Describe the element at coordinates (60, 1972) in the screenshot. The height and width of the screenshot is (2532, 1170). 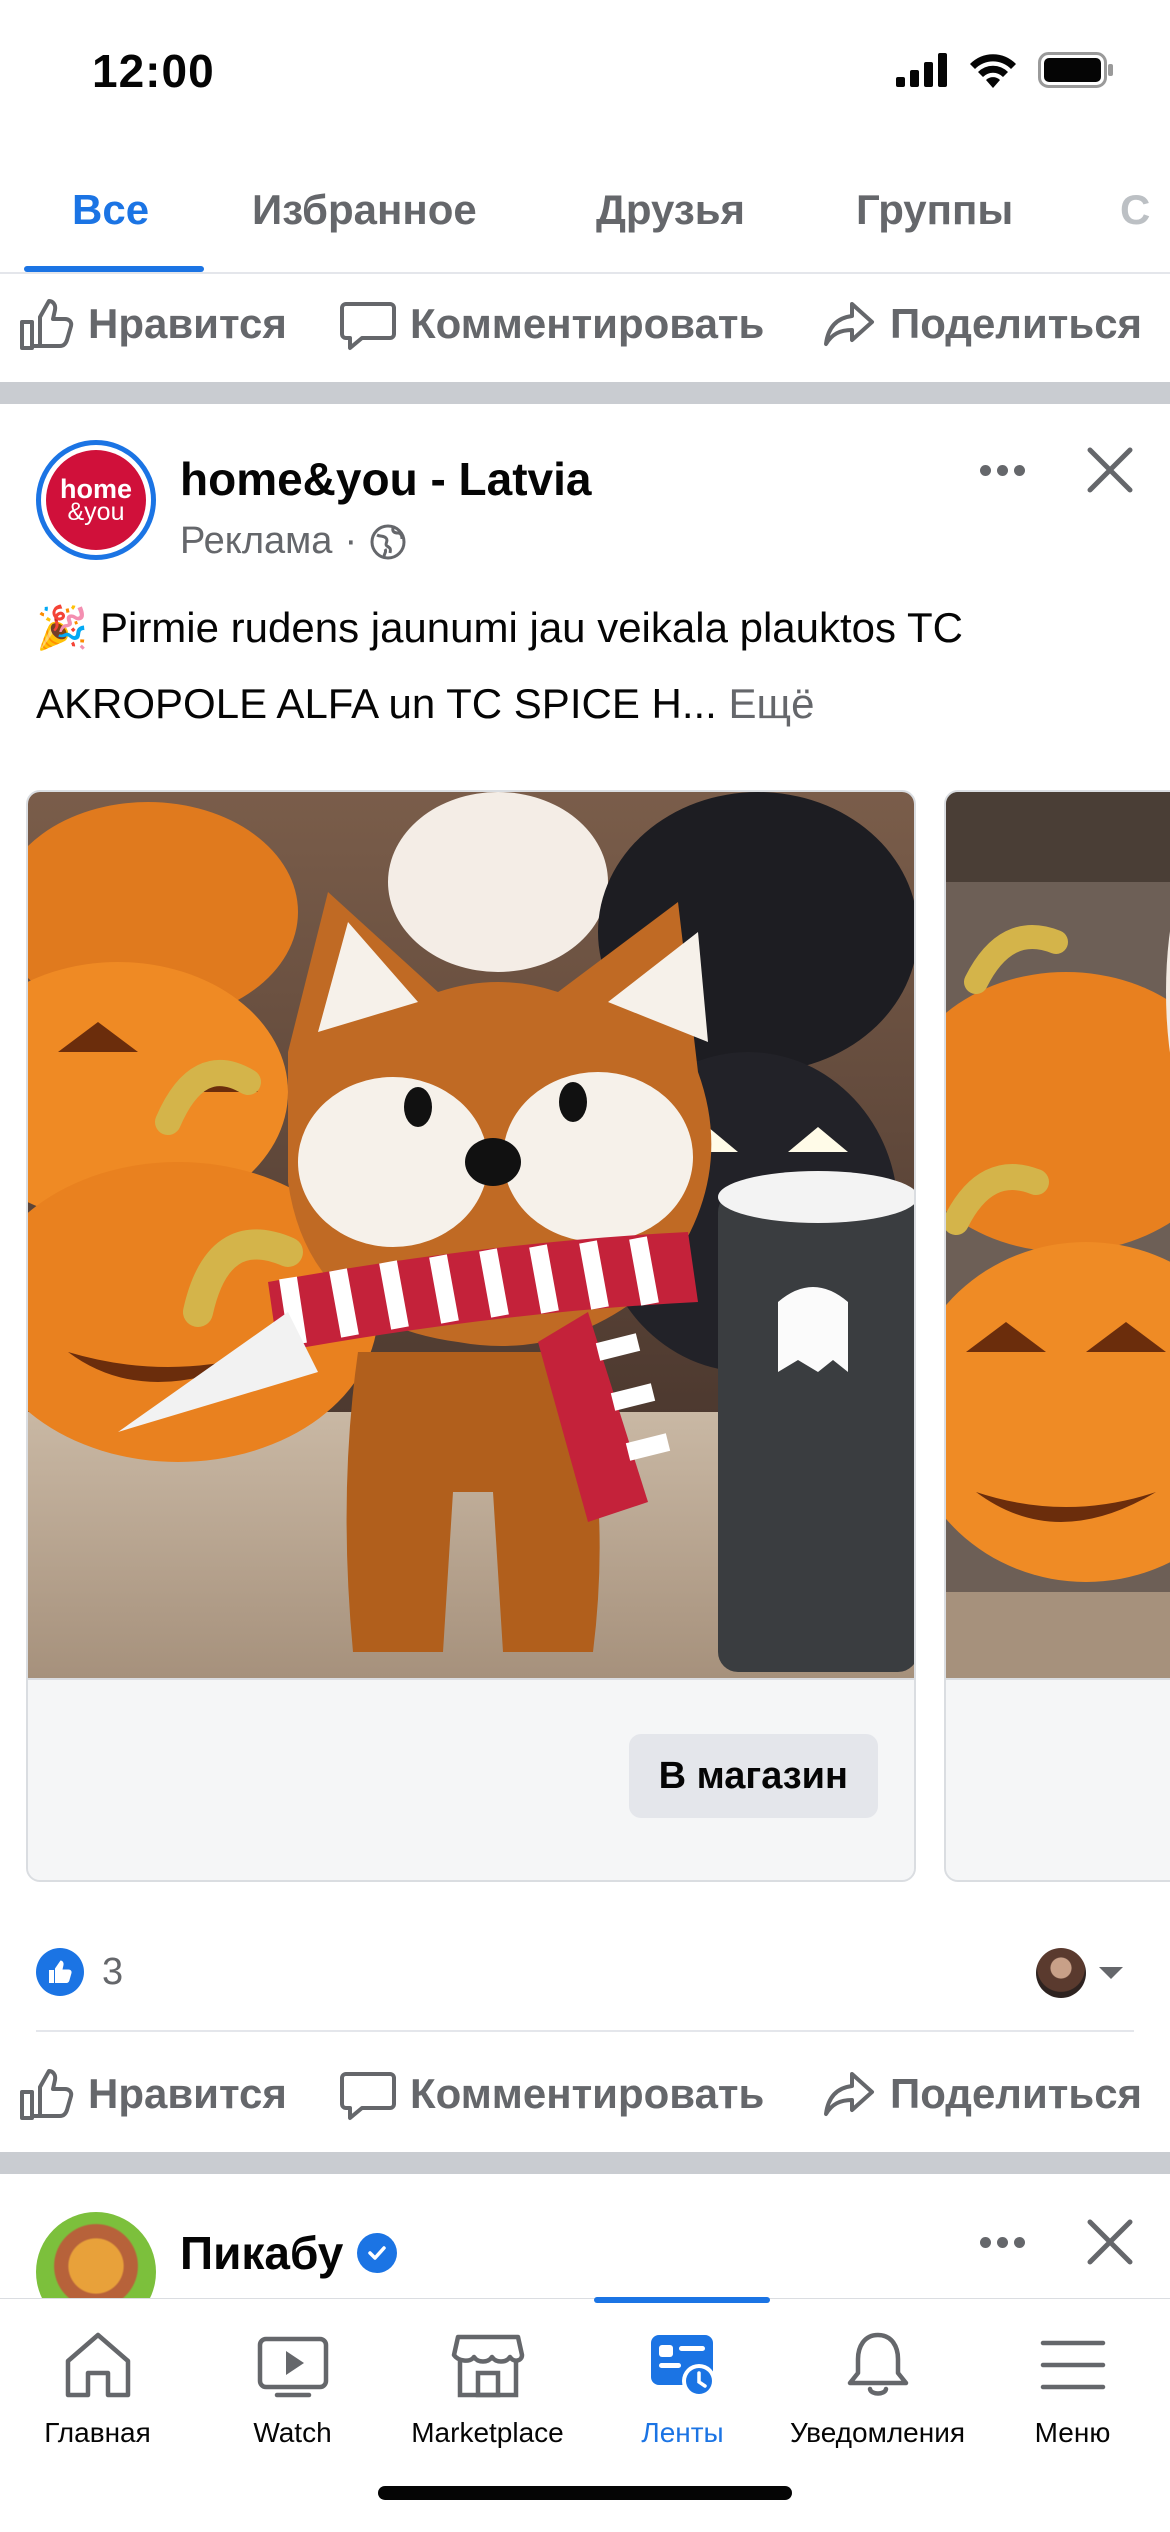
I see `like-reaction-icon` at that location.